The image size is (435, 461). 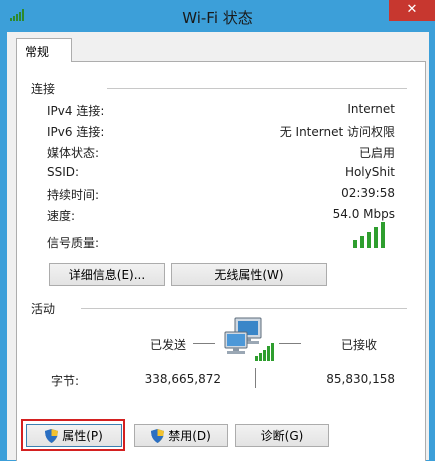 I want to click on close-button: ✕, so click(x=412, y=10).